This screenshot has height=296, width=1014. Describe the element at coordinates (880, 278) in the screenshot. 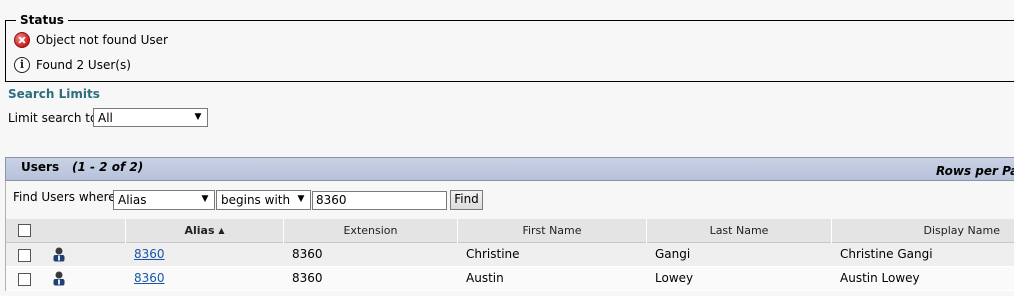

I see `display-name-cell: Austin Lowey` at that location.